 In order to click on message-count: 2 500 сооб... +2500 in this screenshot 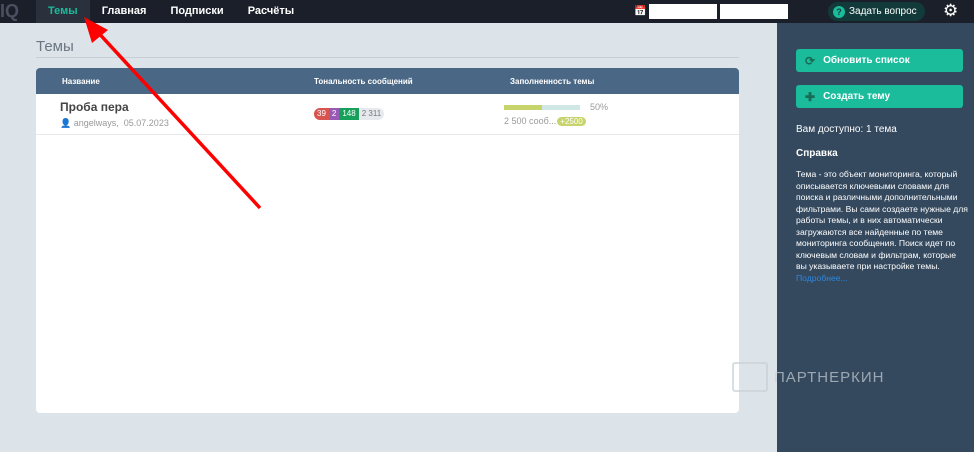, I will do `click(545, 121)`.